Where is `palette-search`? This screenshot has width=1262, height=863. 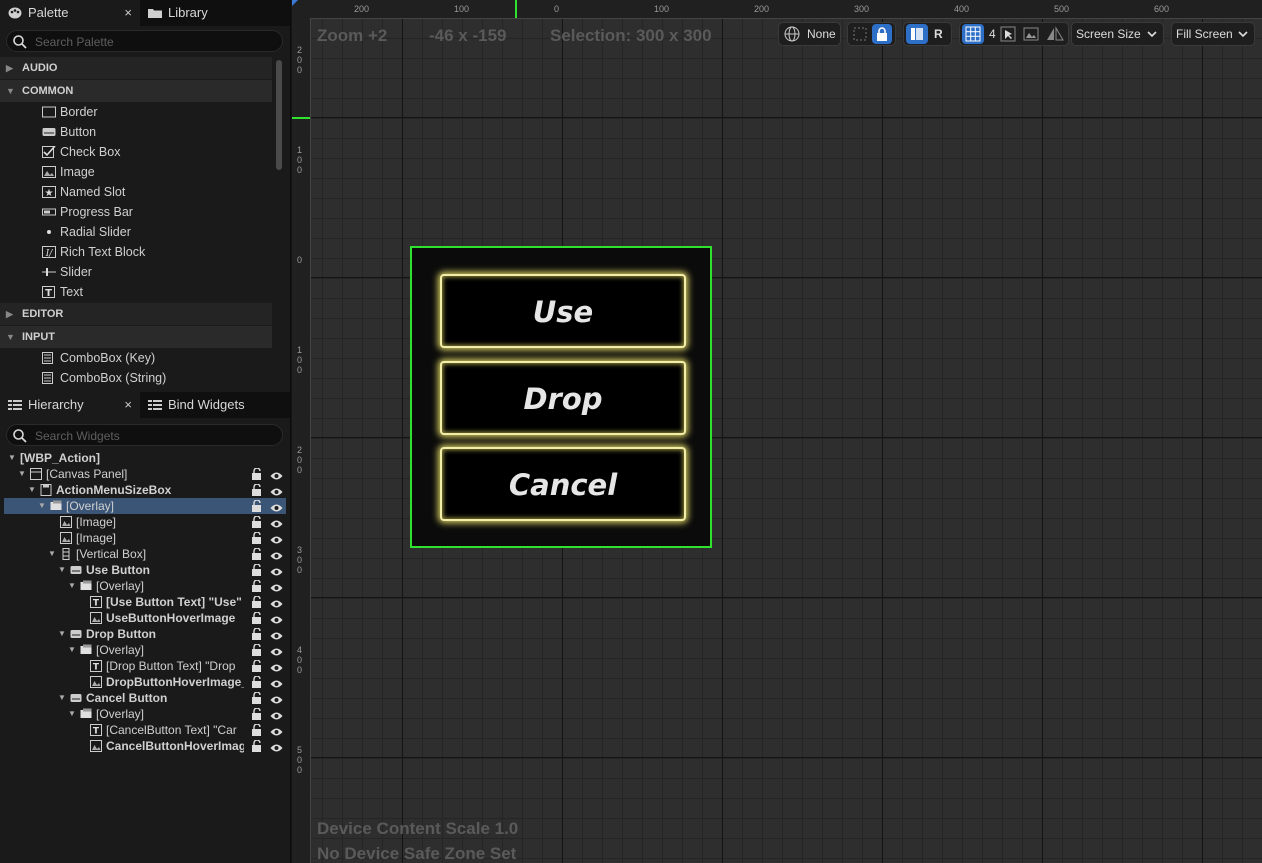
palette-search is located at coordinates (144, 41).